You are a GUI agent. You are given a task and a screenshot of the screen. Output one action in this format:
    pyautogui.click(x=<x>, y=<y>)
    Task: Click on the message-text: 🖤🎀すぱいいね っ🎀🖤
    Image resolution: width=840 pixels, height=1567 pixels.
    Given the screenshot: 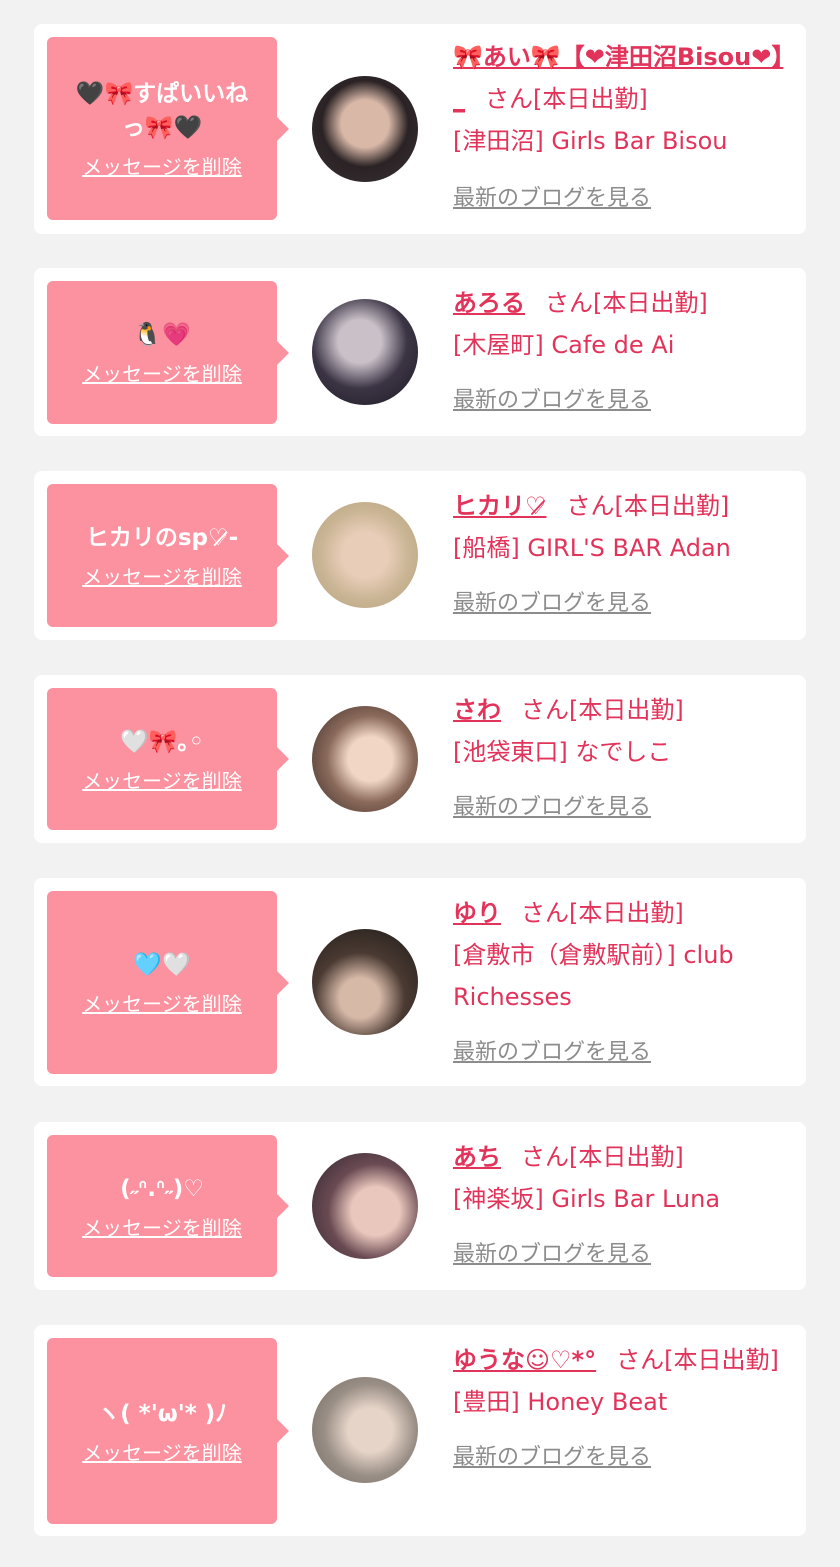 What is the action you would take?
    pyautogui.click(x=162, y=111)
    